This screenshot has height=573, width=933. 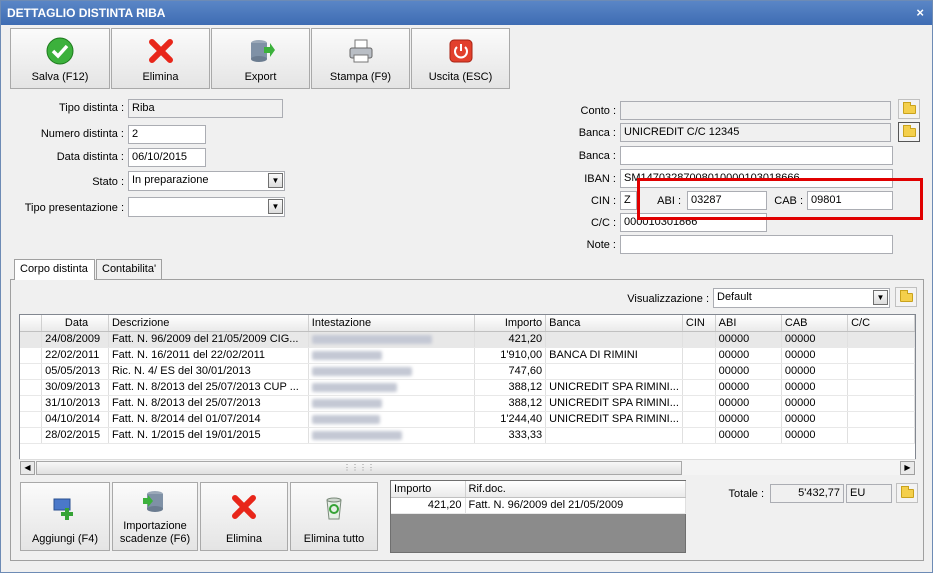 What do you see at coordinates (90, 157) in the screenshot?
I see `data-distinta-label: Data distinta :` at bounding box center [90, 157].